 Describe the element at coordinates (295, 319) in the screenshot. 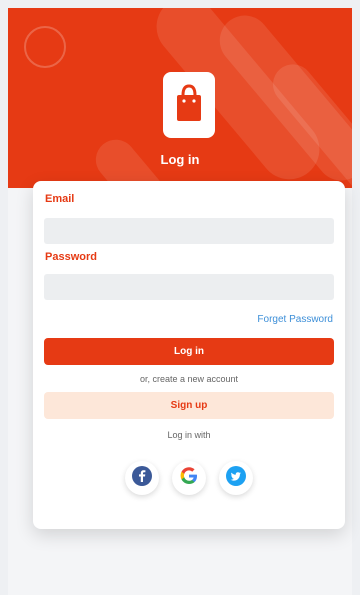

I see `forgot-password-link: Forget Password` at that location.